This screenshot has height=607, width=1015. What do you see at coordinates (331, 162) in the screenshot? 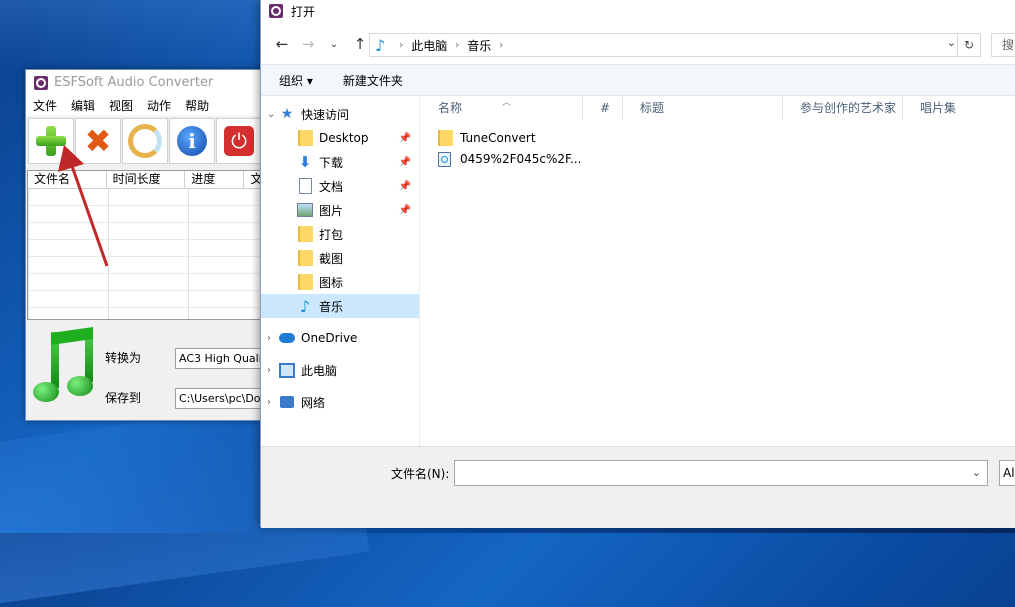
I see `nav-downloads-label: 下载` at bounding box center [331, 162].